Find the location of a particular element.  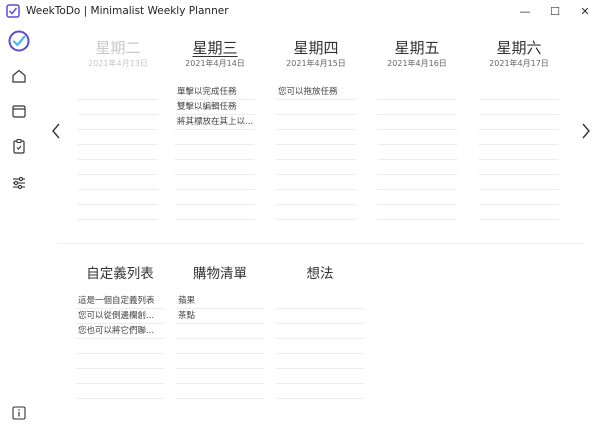

weektodo-logo-icon is located at coordinates (19, 41).